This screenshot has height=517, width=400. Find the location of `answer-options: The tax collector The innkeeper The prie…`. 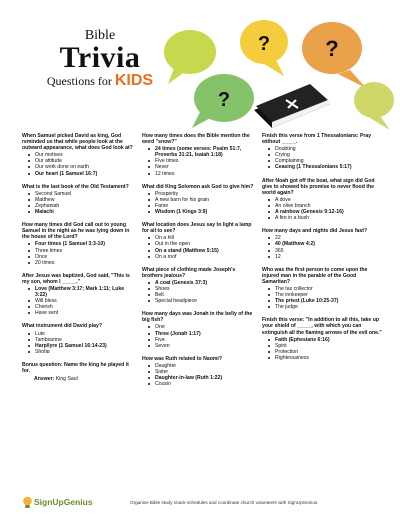

answer-options: The tax collector The innkeeper The prie… is located at coordinates (322, 298).